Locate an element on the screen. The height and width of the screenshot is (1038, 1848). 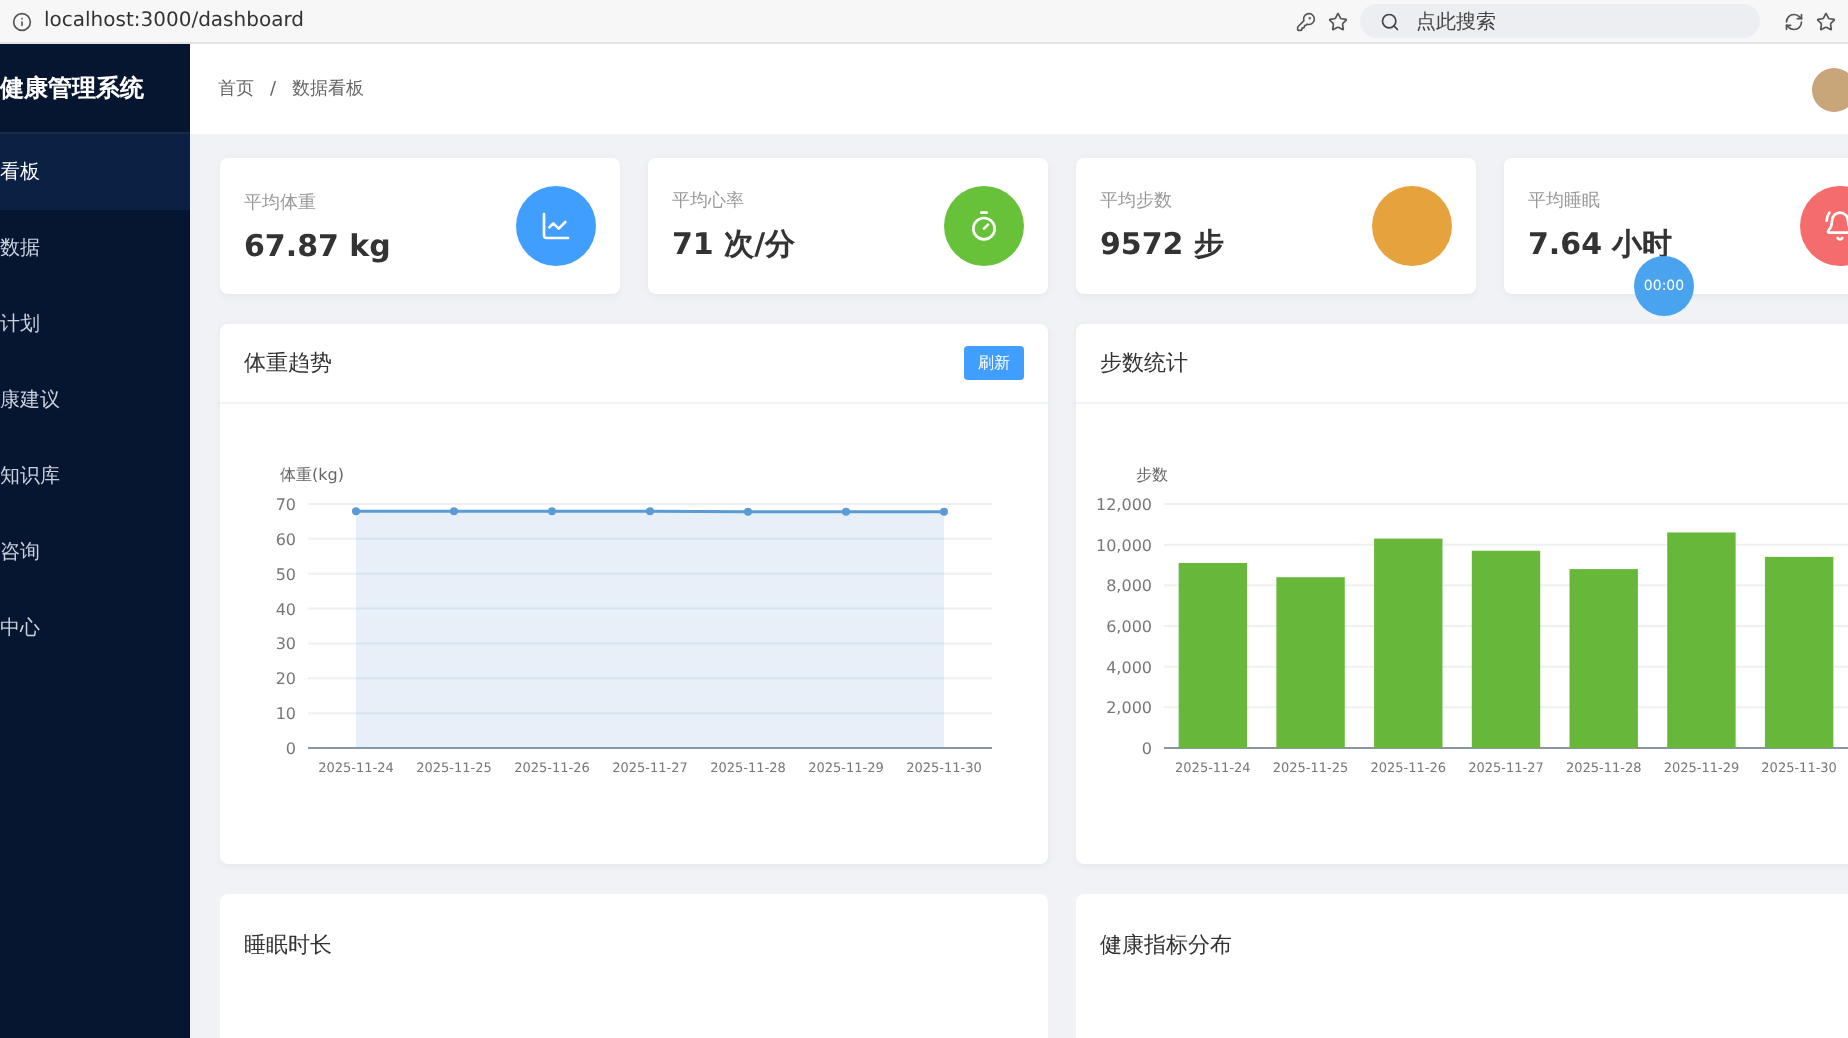
timer-icon is located at coordinates (984, 226).